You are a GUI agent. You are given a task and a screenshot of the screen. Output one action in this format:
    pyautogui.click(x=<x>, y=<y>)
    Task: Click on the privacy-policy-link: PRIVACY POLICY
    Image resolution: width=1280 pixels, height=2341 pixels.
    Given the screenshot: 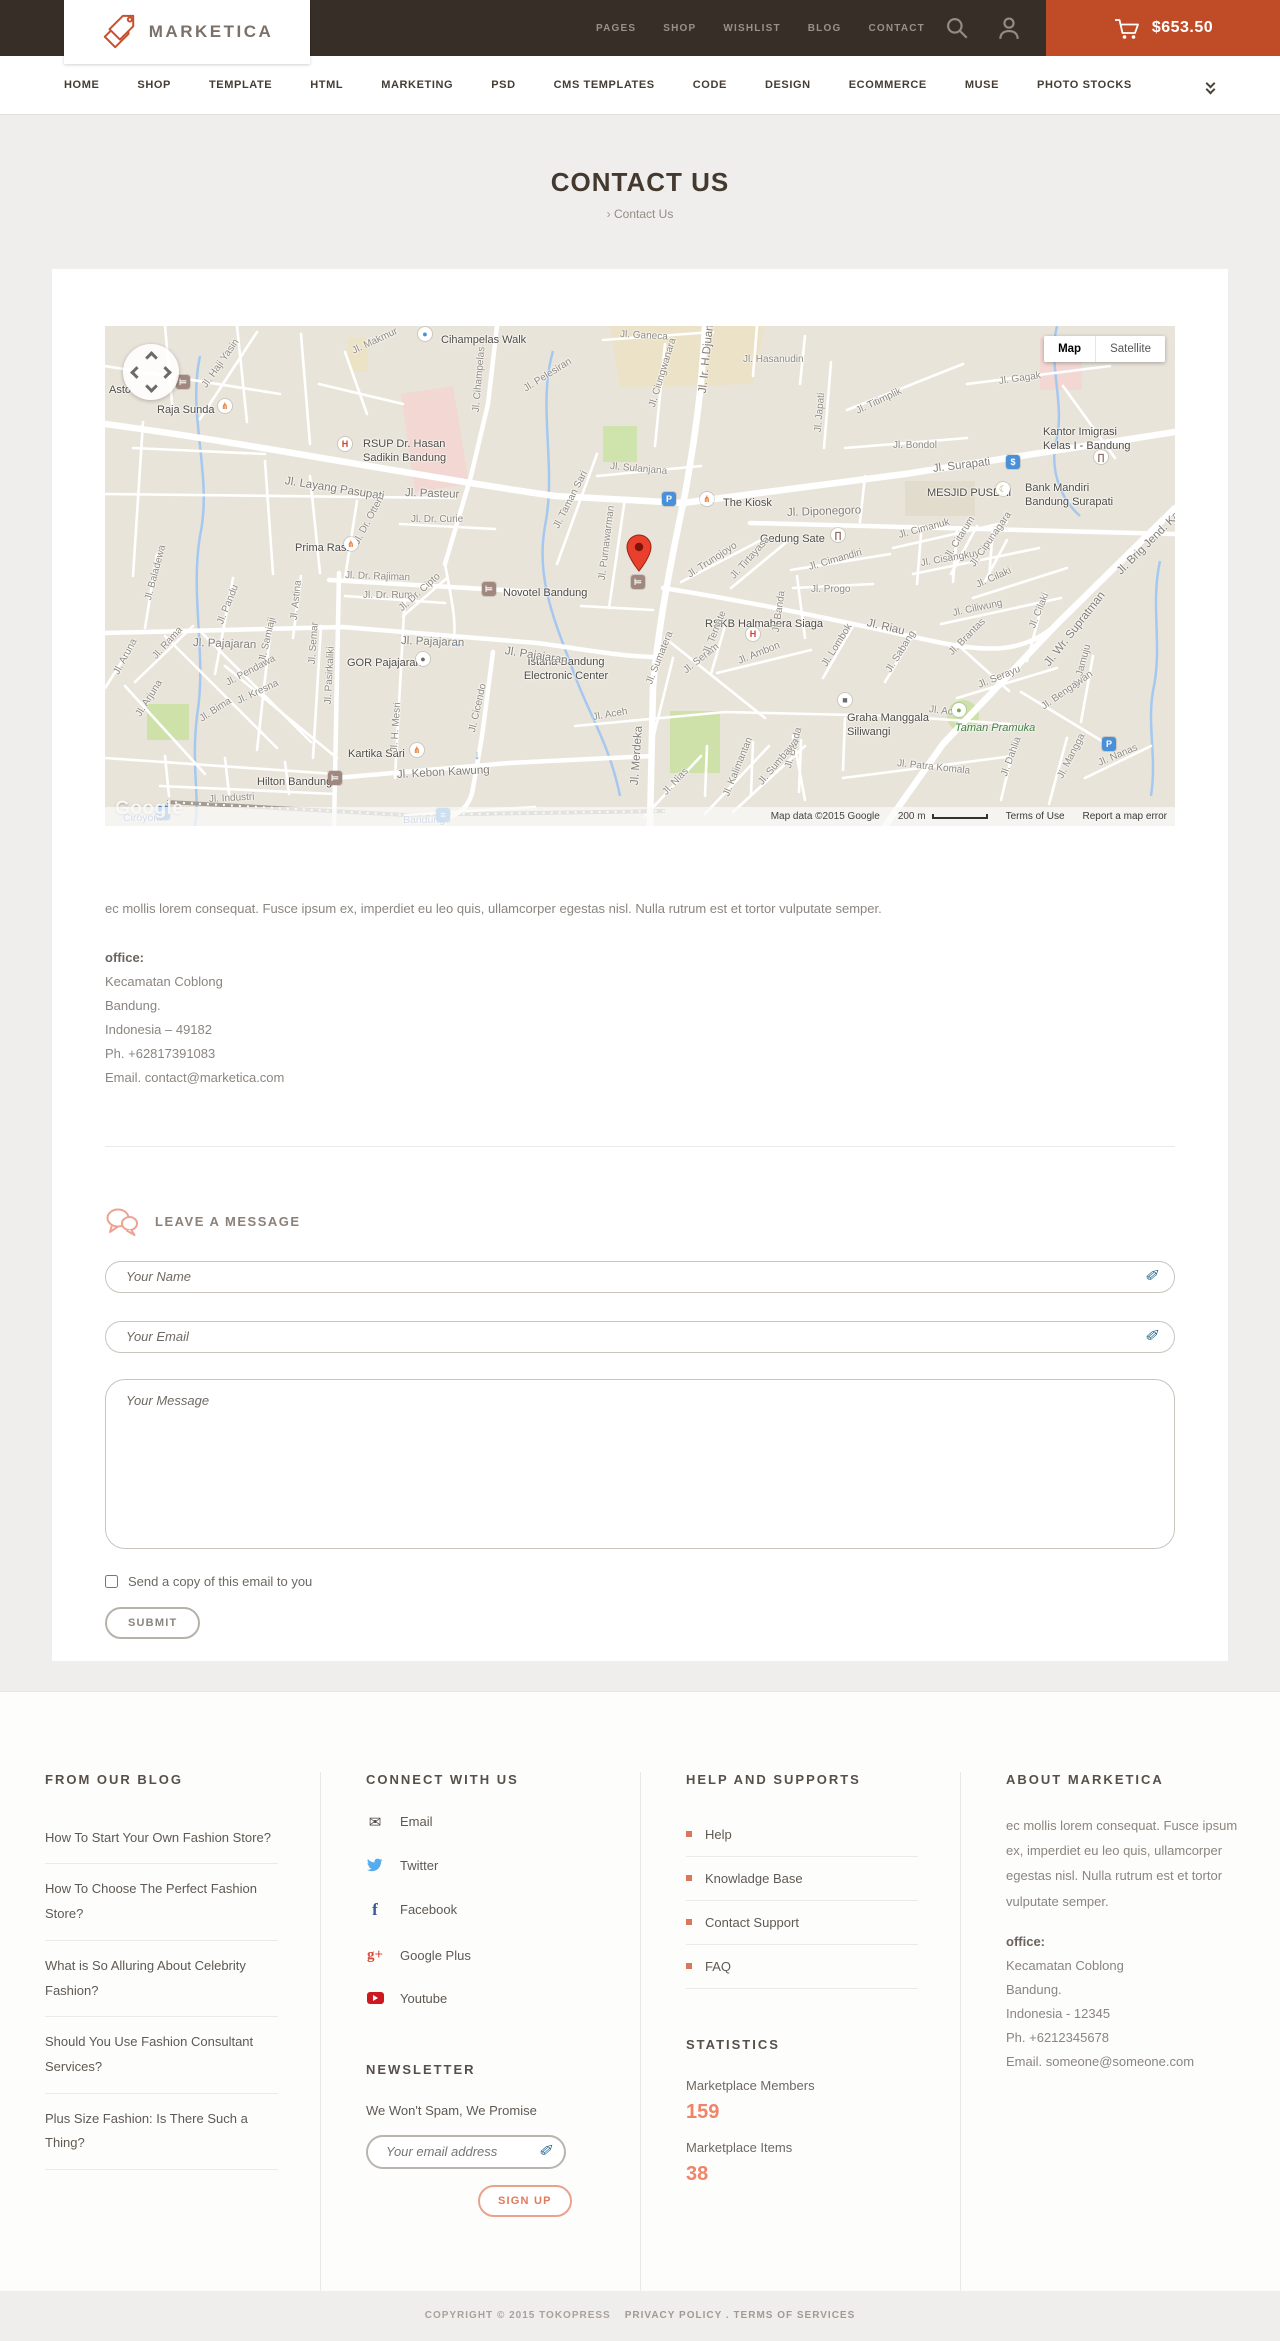 What is the action you would take?
    pyautogui.click(x=673, y=2315)
    